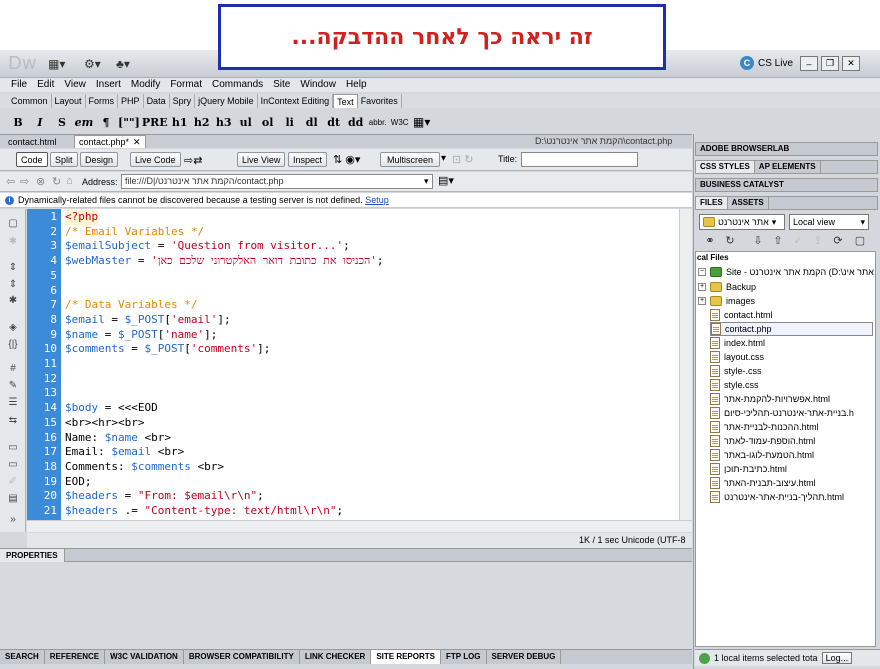  What do you see at coordinates (13, 267) in the screenshot?
I see `collapse-full-tag-icon: ⇕` at bounding box center [13, 267].